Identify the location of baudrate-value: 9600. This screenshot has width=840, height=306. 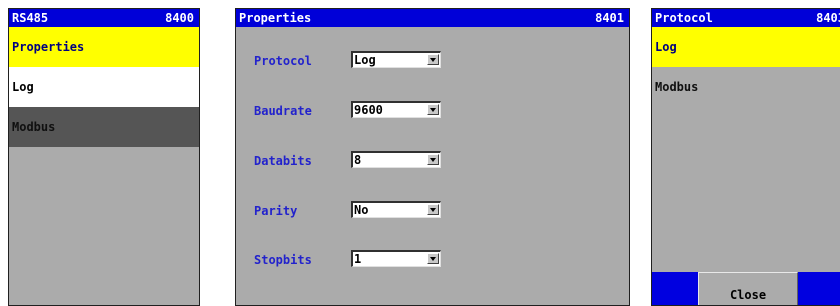
(368, 110).